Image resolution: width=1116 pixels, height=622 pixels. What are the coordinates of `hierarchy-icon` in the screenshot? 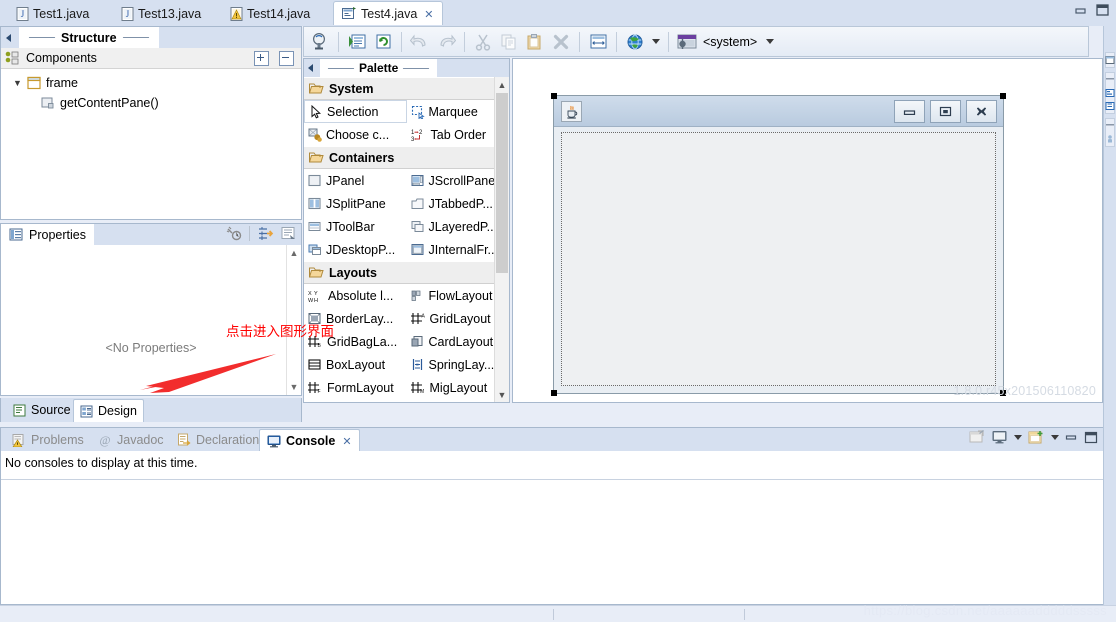 It's located at (1110, 106).